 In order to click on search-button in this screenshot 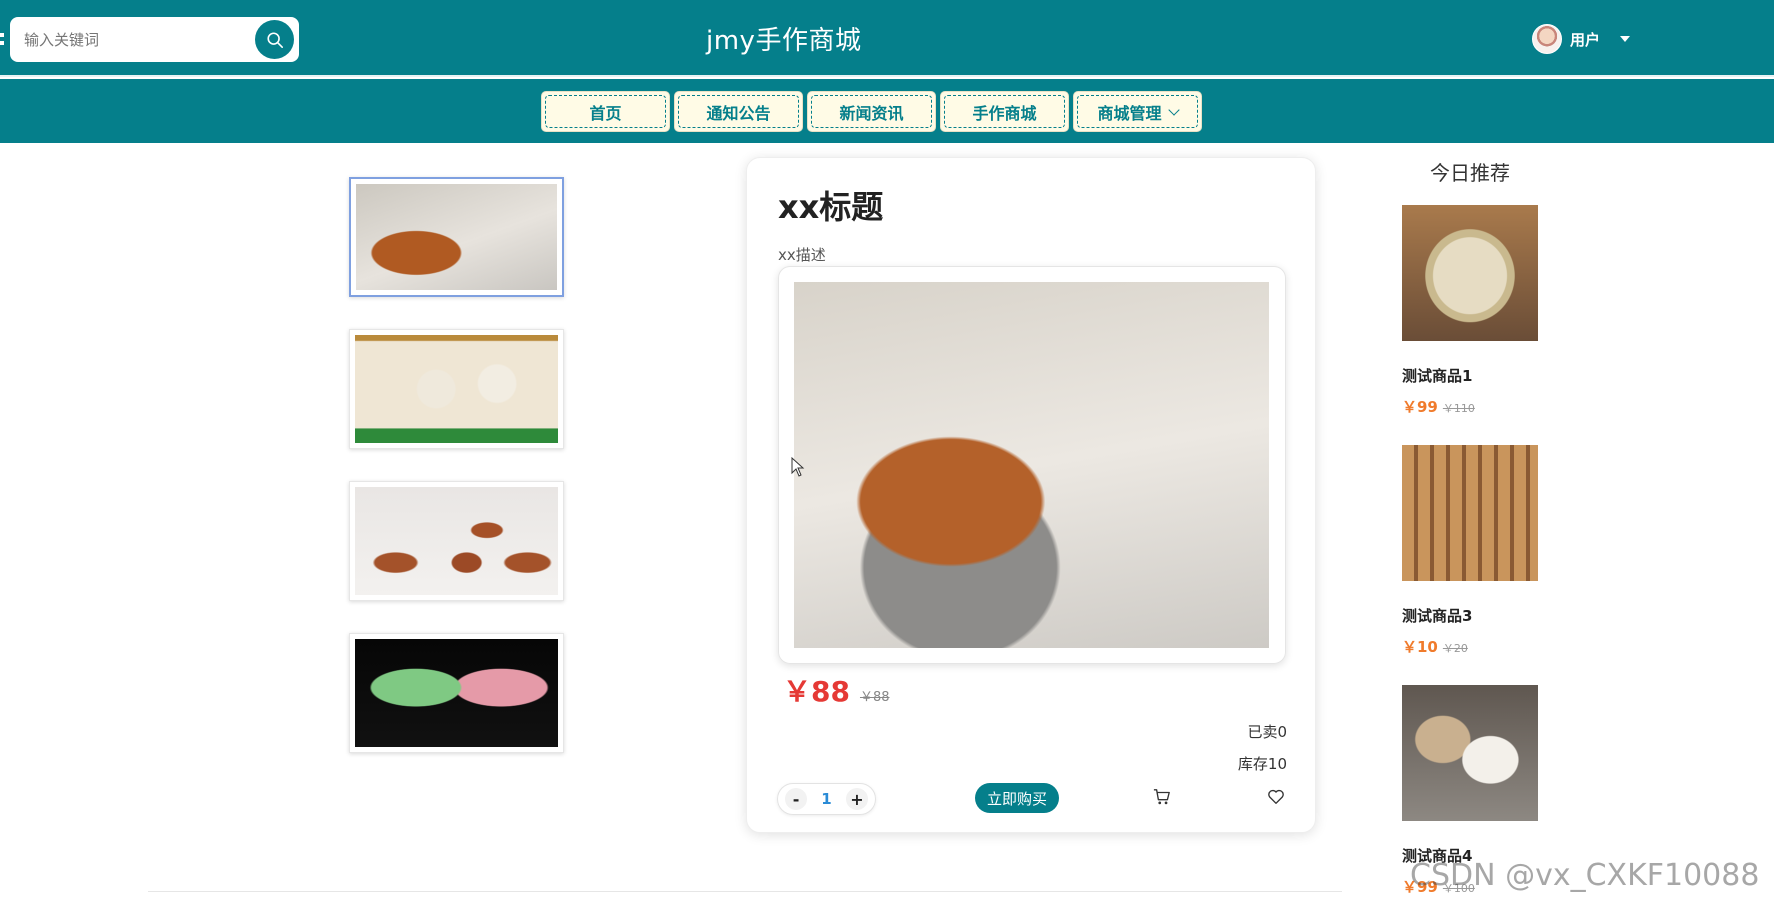, I will do `click(274, 39)`.